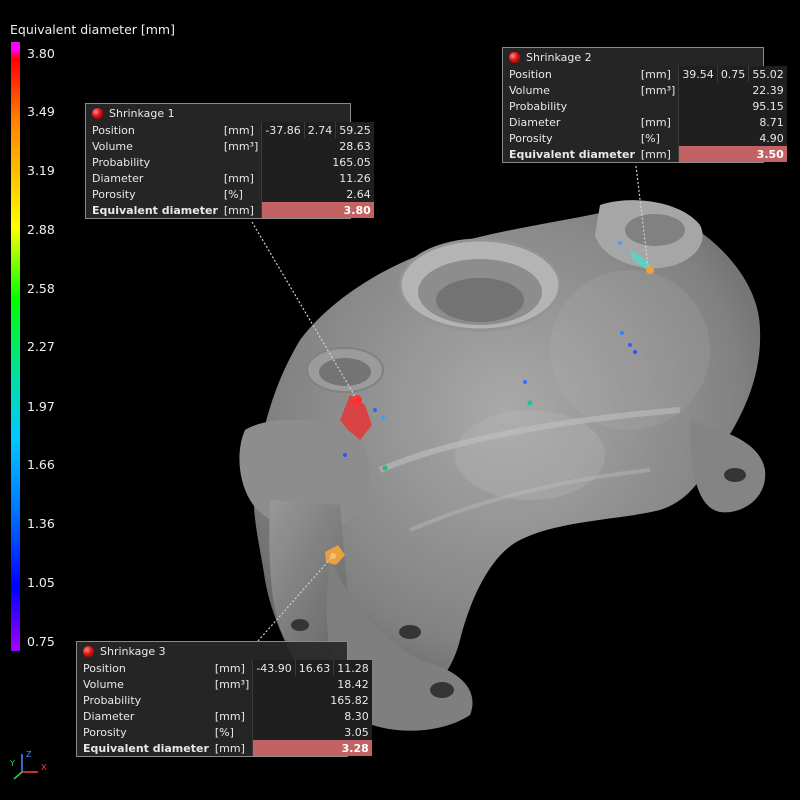 The width and height of the screenshot is (800, 800). What do you see at coordinates (317, 146) in the screenshot?
I see `row-value: 28.63` at bounding box center [317, 146].